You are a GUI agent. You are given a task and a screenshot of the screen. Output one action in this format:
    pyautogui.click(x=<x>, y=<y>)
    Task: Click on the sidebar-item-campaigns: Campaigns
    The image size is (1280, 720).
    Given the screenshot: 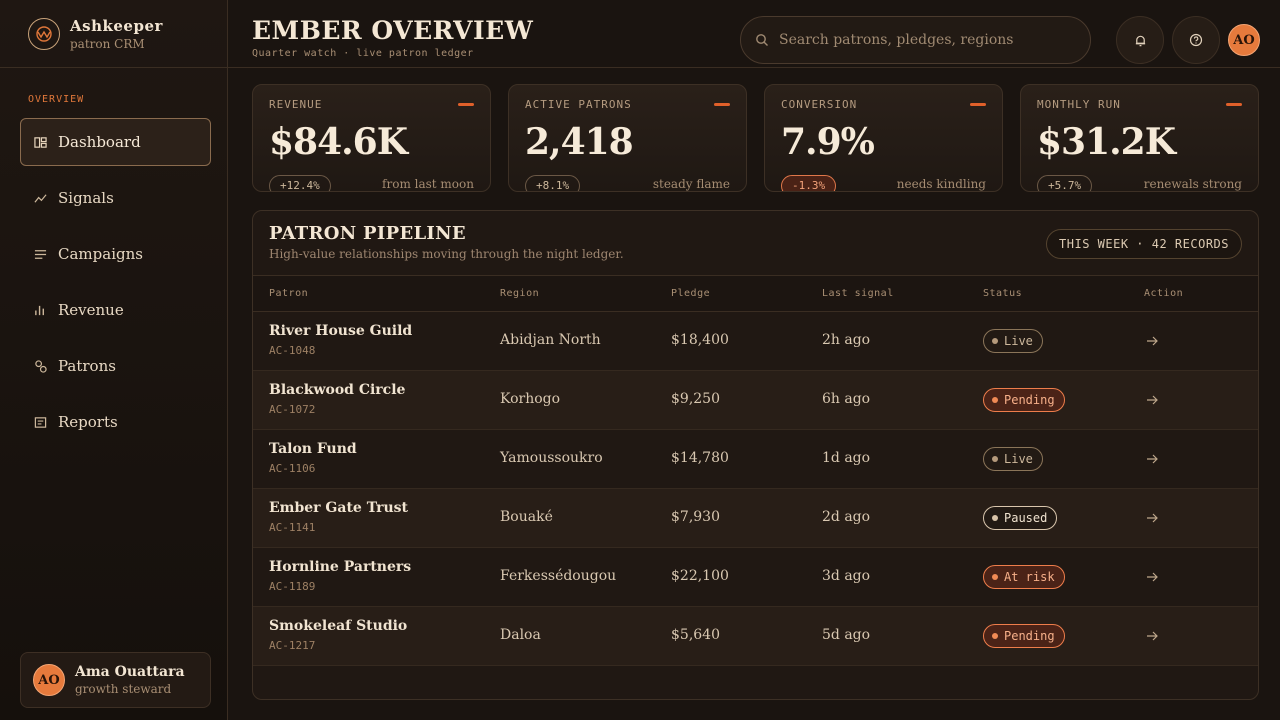 What is the action you would take?
    pyautogui.click(x=115, y=254)
    